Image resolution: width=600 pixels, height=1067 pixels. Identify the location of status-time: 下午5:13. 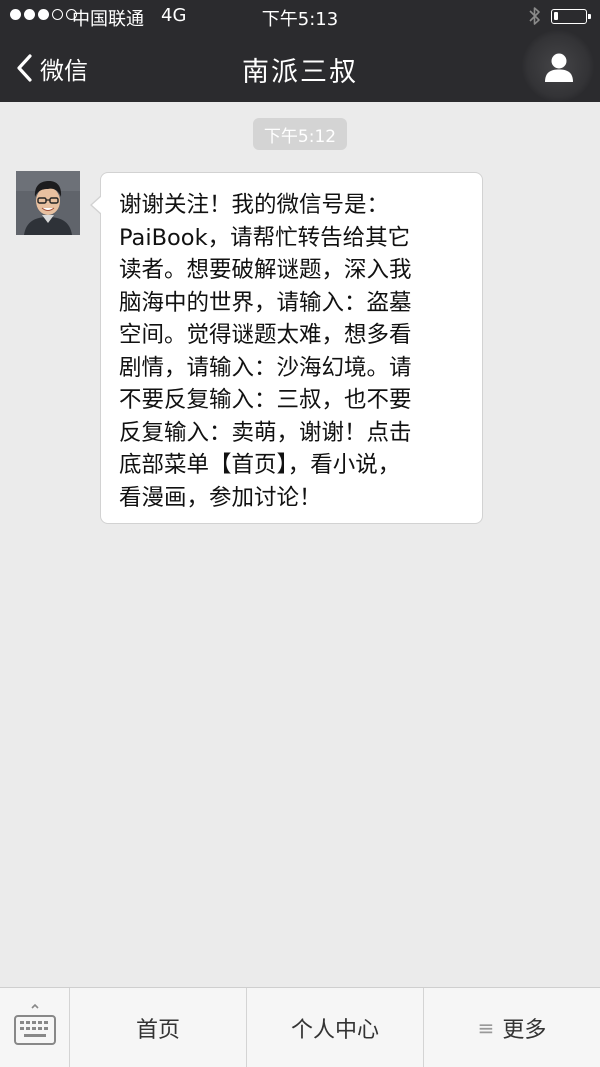
(300, 19).